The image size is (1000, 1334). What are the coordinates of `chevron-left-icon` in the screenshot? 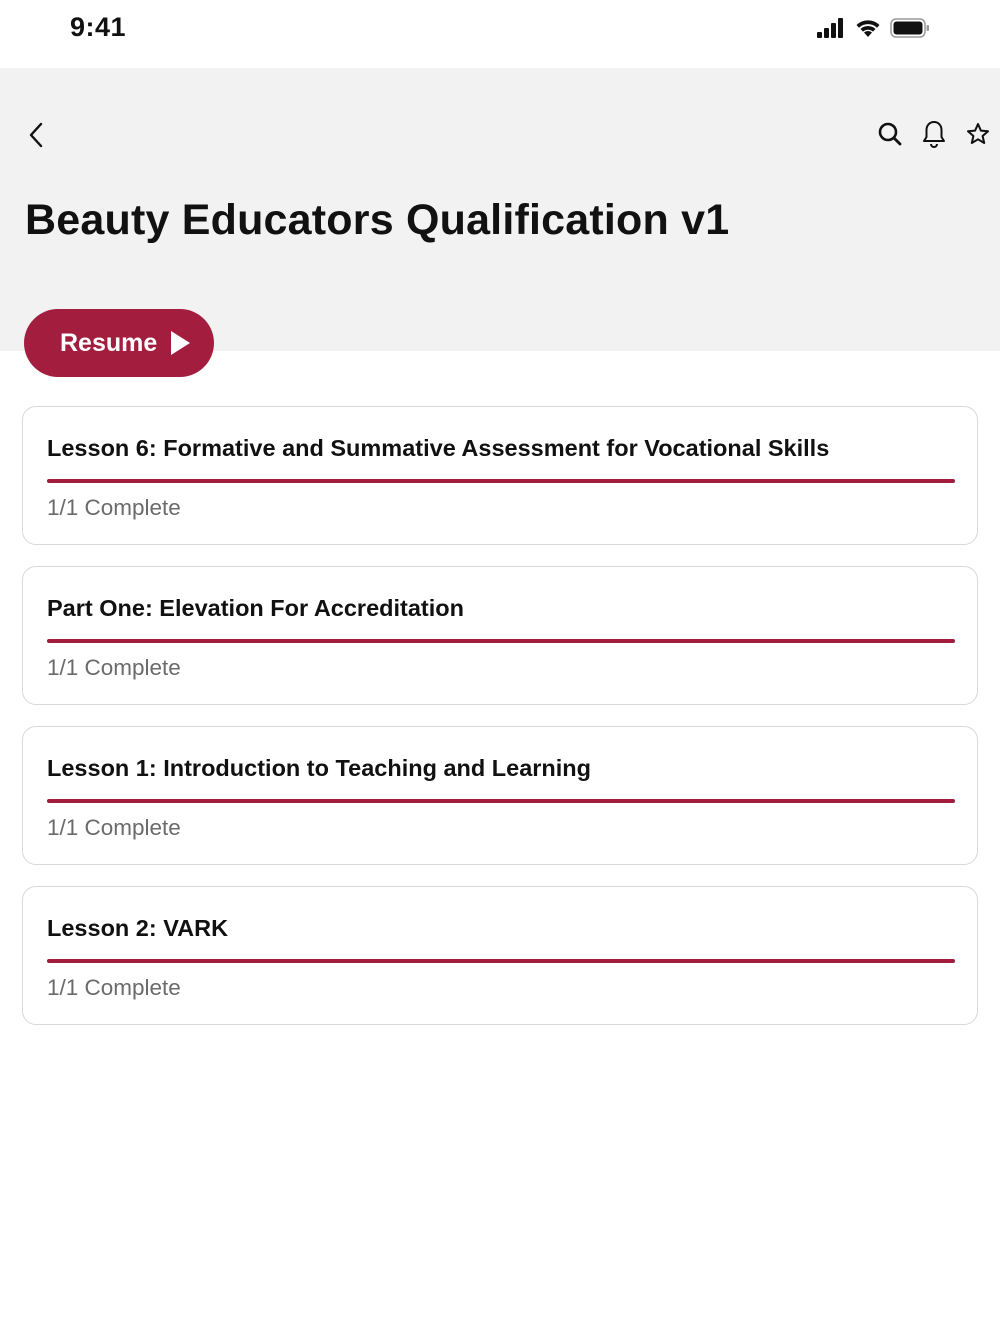 It's located at (36, 135).